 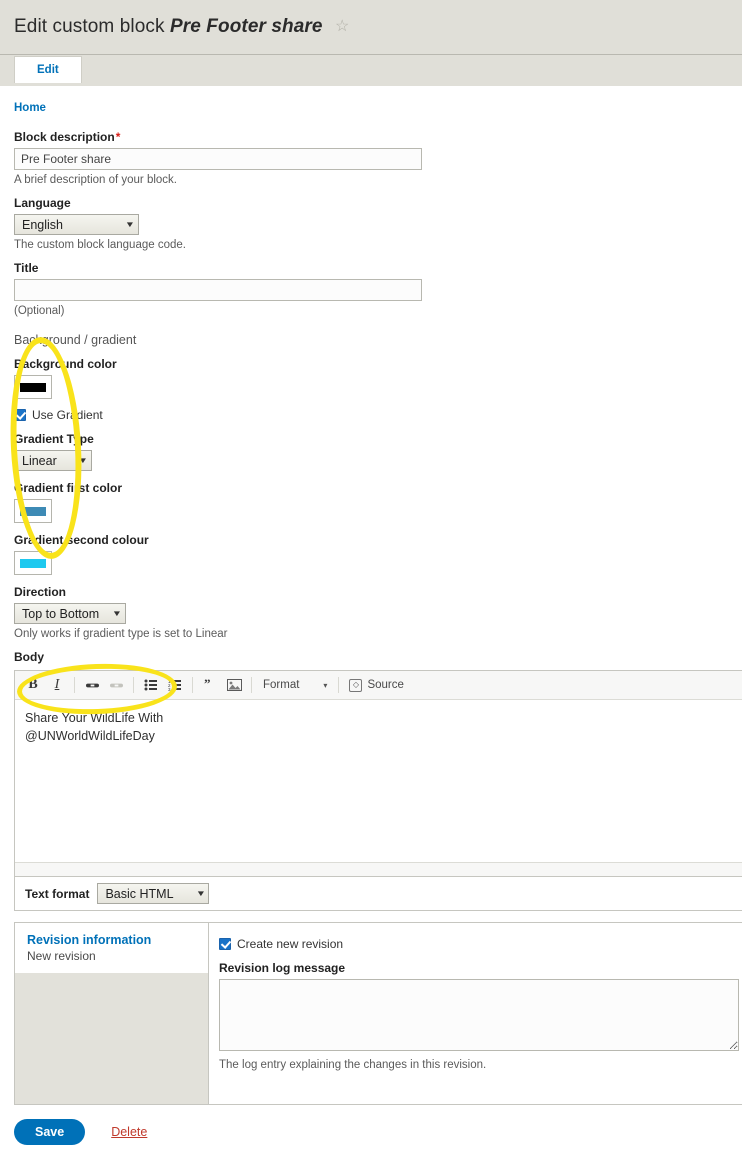 I want to click on direction-select: Top to Bottom ▼, so click(x=70, y=613).